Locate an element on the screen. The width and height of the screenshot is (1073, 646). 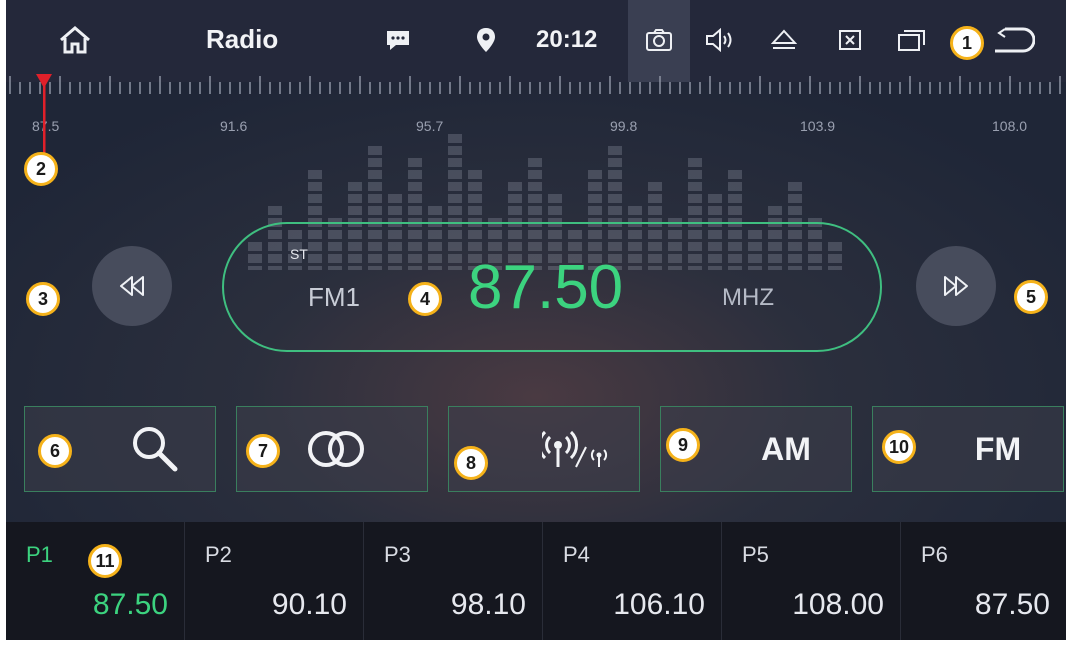
location-pin-icon is located at coordinates (486, 40).